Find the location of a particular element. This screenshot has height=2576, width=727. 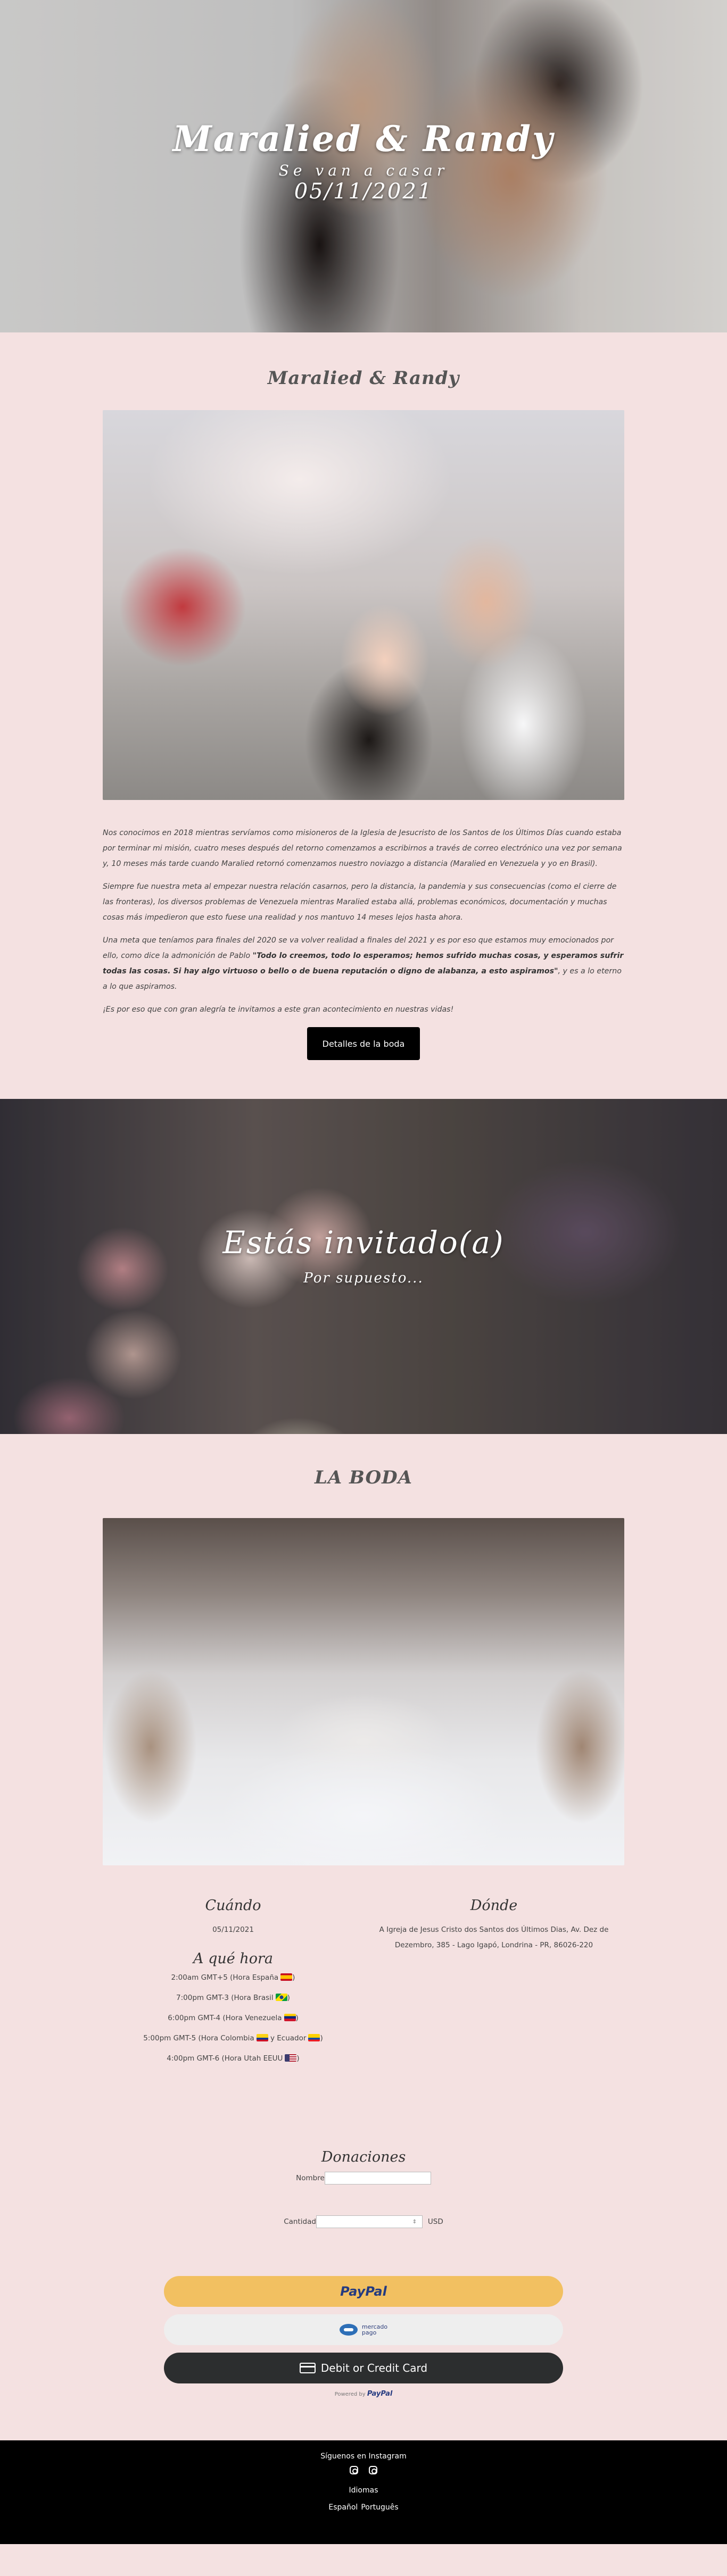

powered-by: Powered by PayPal is located at coordinates (363, 2394).